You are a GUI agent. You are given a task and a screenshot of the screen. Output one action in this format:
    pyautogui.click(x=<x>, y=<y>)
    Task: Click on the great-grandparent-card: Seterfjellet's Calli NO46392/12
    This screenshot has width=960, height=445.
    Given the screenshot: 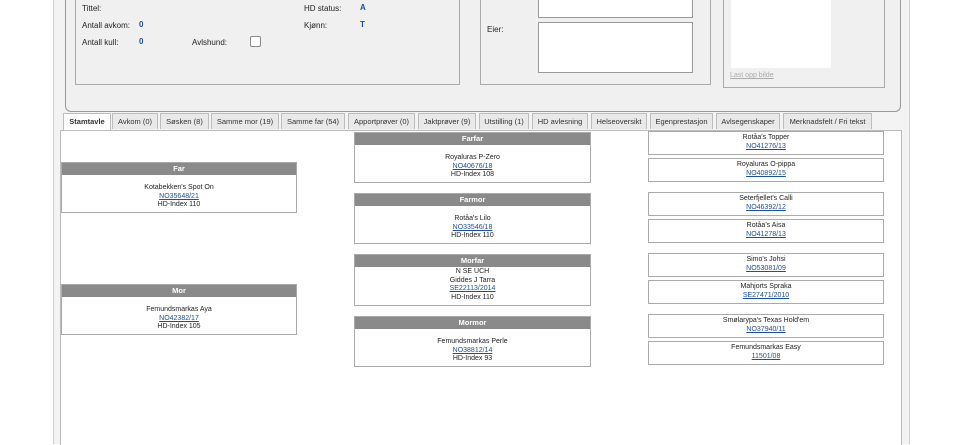 What is the action you would take?
    pyautogui.click(x=766, y=204)
    